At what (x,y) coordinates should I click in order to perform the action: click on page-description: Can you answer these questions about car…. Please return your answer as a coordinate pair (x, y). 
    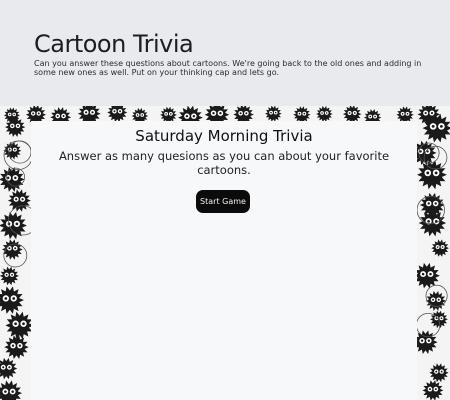
    Looking at the image, I should click on (228, 68).